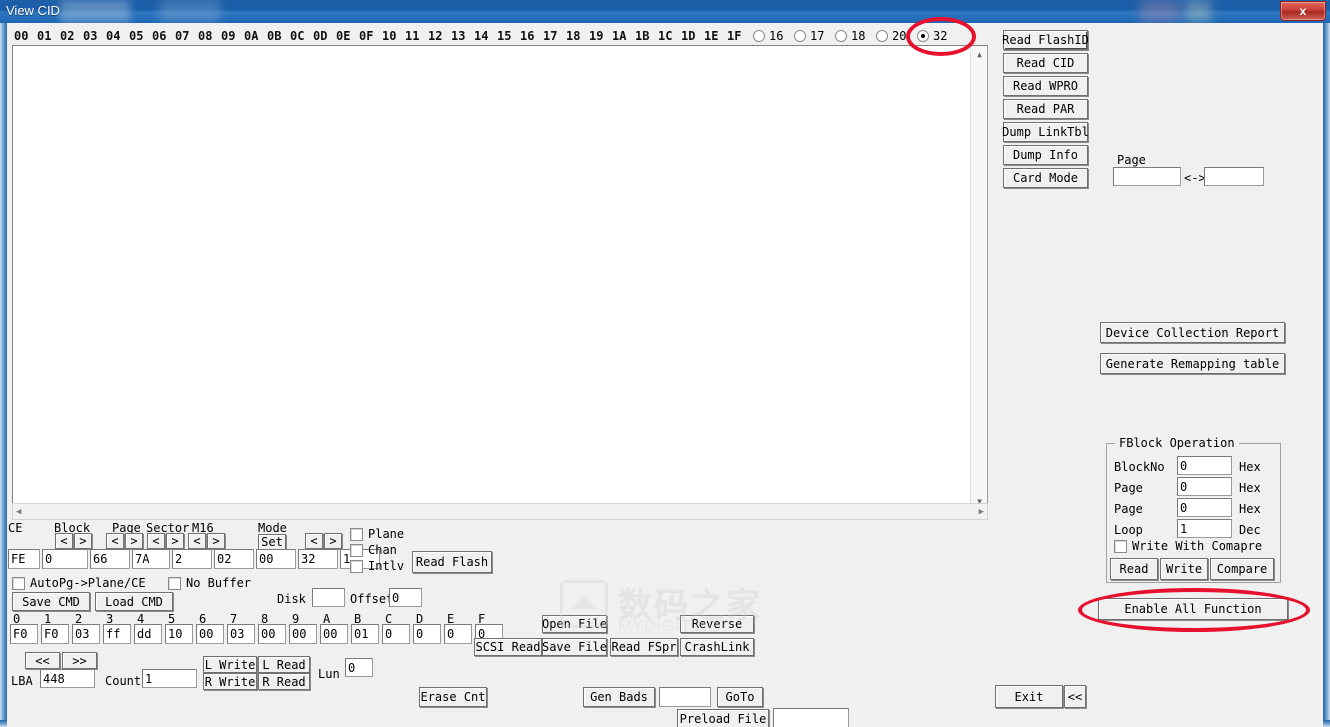 Image resolution: width=1330 pixels, height=727 pixels. Describe the element at coordinates (314, 541) in the screenshot. I see `mode-spin-prev-button: <` at that location.